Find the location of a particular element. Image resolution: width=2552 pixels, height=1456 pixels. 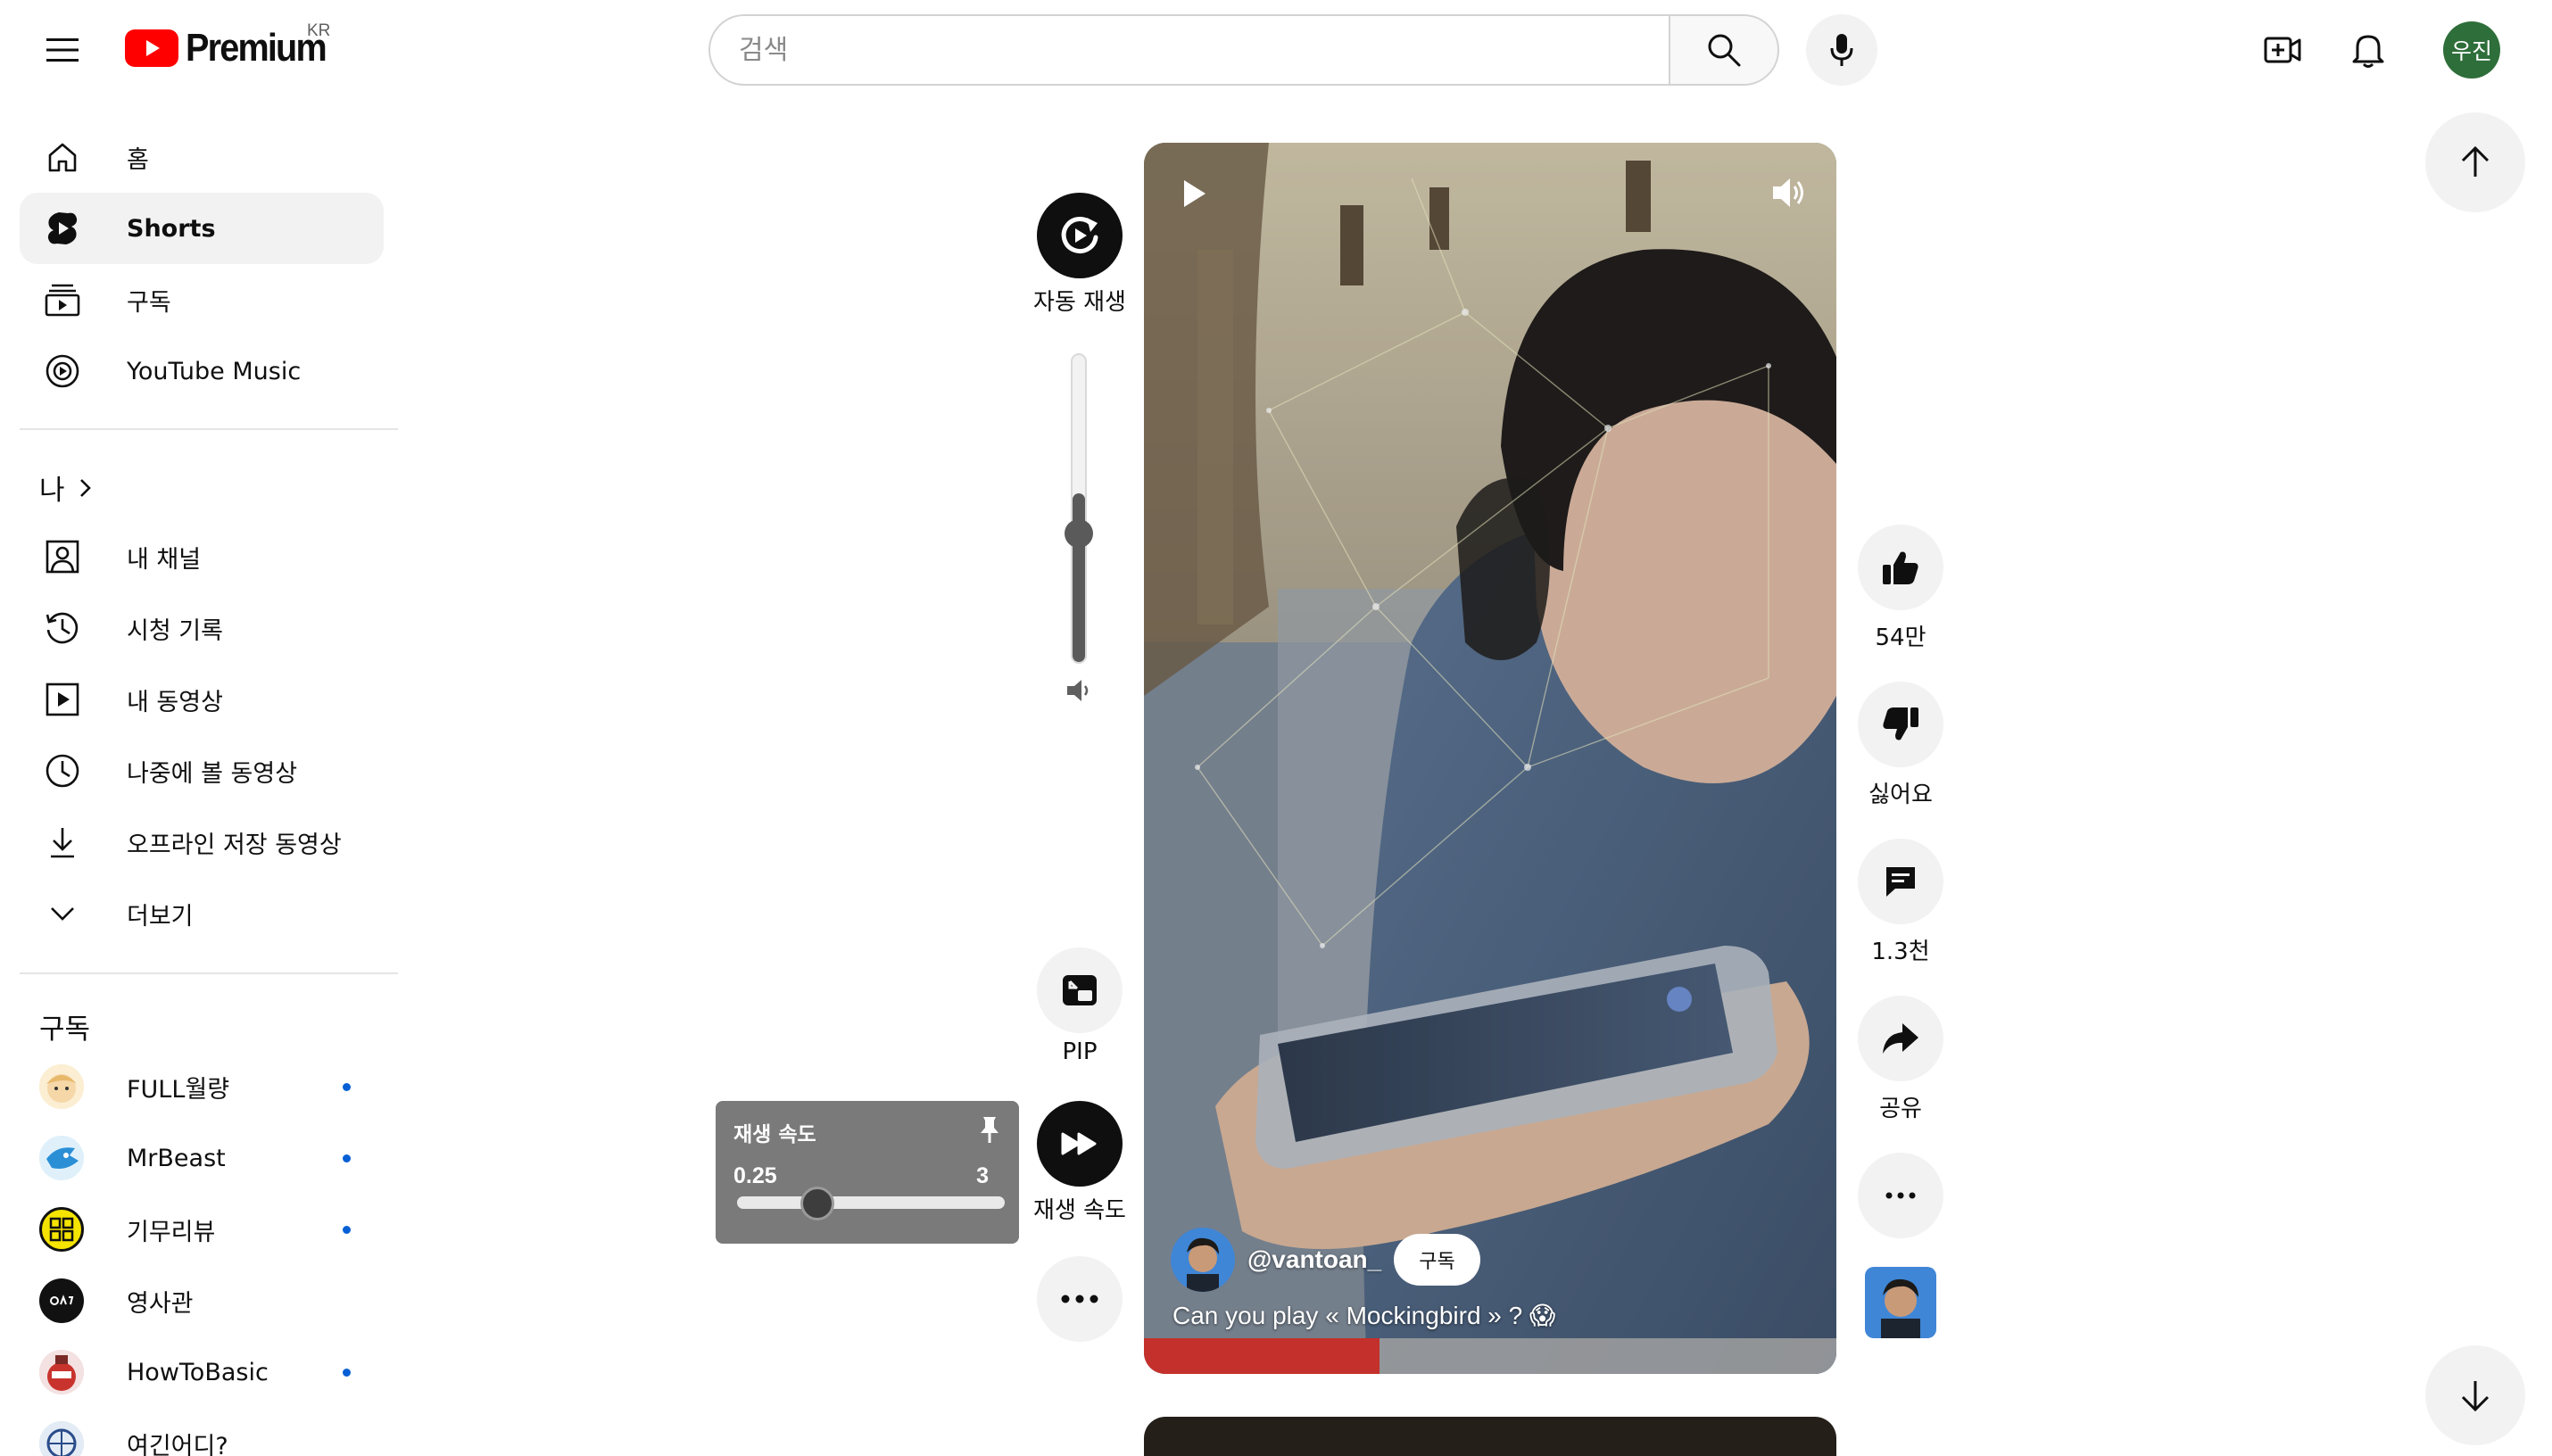

search-input is located at coordinates (1204, 50).